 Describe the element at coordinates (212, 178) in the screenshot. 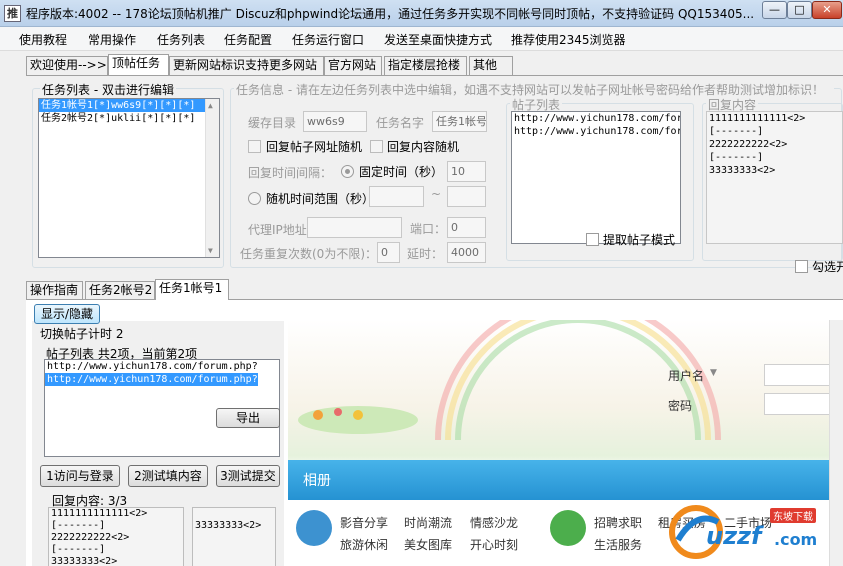

I see `task-list-scrollbar: ▲ ▼` at that location.